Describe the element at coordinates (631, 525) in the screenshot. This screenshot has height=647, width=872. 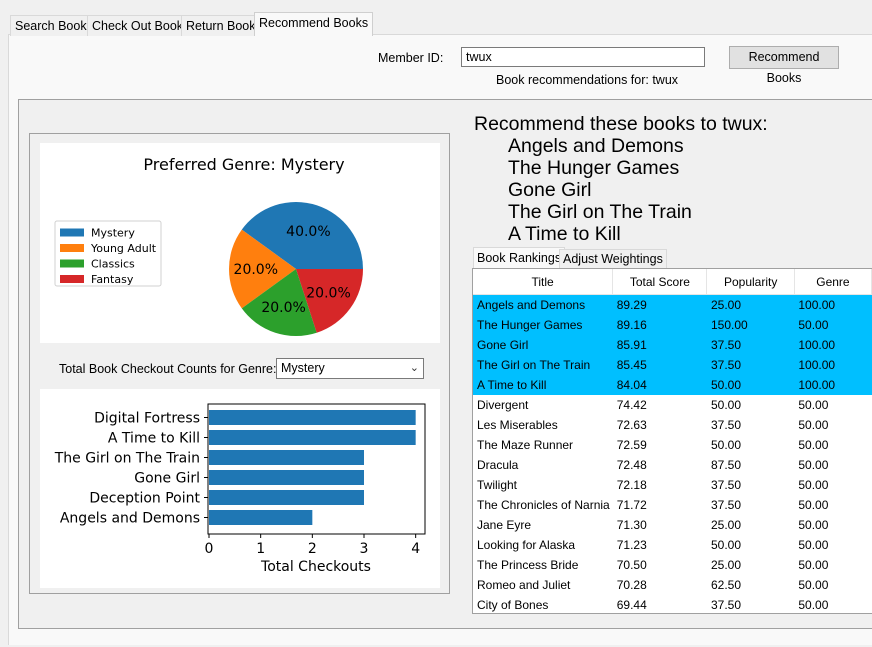
I see `cell-total-score: 71.30` at that location.